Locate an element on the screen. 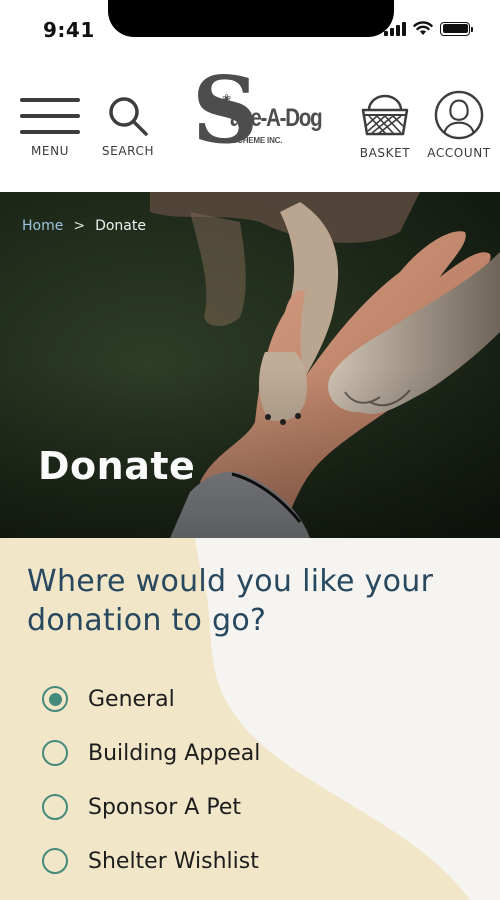  option-building-appeal: Building Appeal is located at coordinates (151, 753).